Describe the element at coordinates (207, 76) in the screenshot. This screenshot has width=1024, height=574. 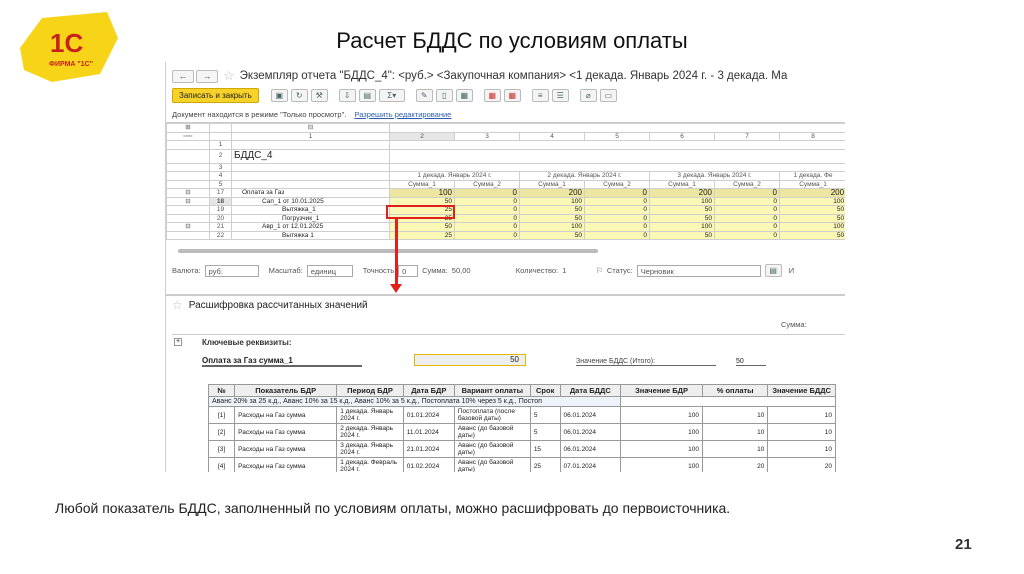
I see `forward-button: →` at that location.